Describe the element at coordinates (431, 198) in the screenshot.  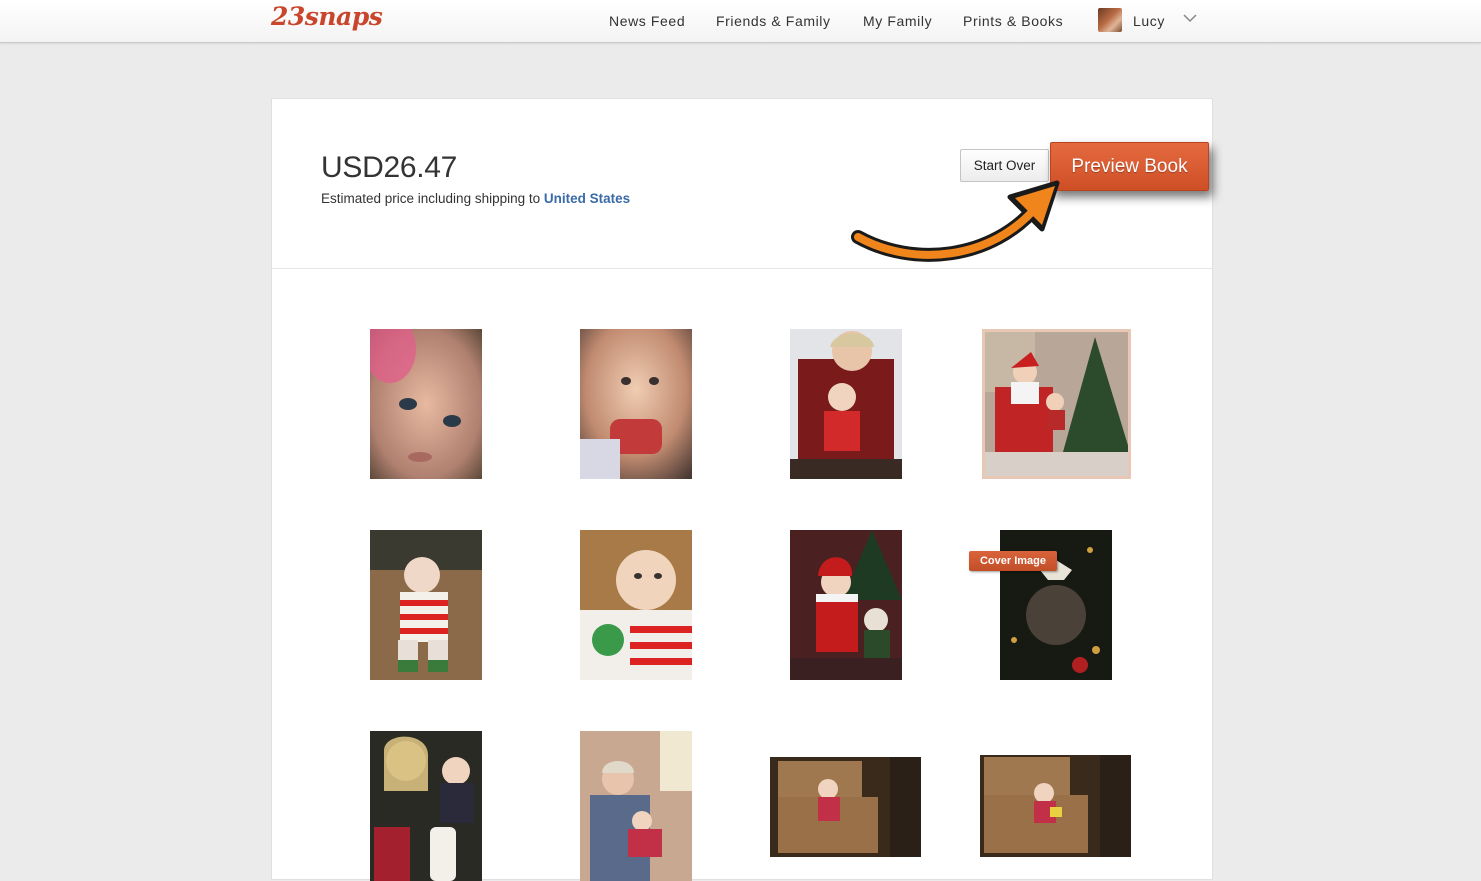
I see `price-note-text: Estimated price including shipping to` at that location.